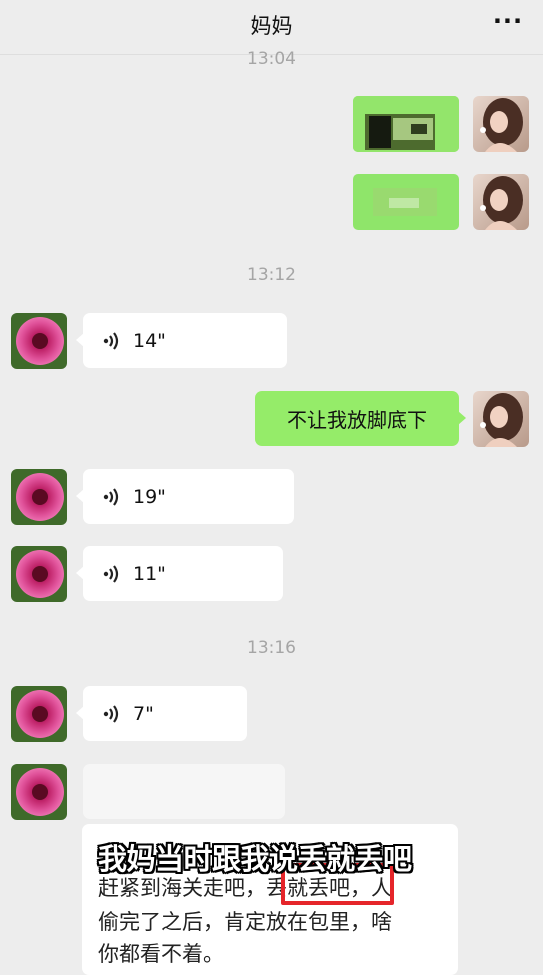 This screenshot has width=543, height=975. I want to click on caption-line: 偷完了之后，肯定放在包里，啥, so click(245, 922).